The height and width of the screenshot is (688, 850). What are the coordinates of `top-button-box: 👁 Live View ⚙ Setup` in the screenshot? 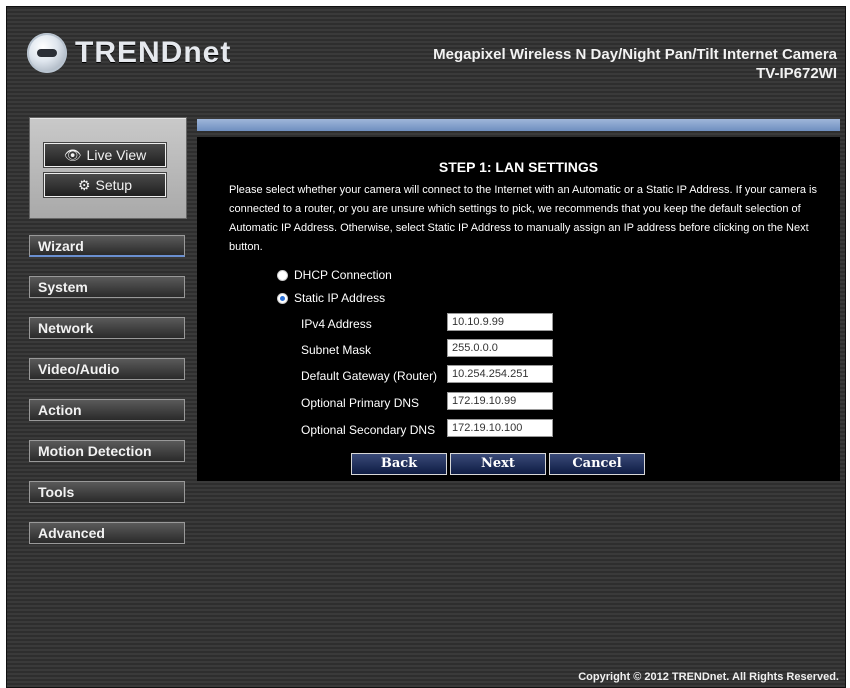 It's located at (108, 168).